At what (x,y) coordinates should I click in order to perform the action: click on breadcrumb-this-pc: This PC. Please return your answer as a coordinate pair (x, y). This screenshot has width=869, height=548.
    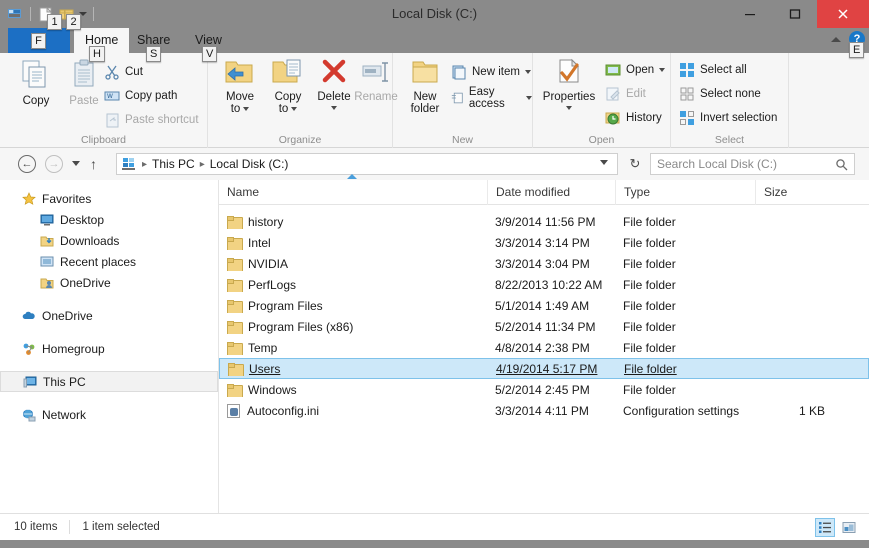
    Looking at the image, I should click on (173, 164).